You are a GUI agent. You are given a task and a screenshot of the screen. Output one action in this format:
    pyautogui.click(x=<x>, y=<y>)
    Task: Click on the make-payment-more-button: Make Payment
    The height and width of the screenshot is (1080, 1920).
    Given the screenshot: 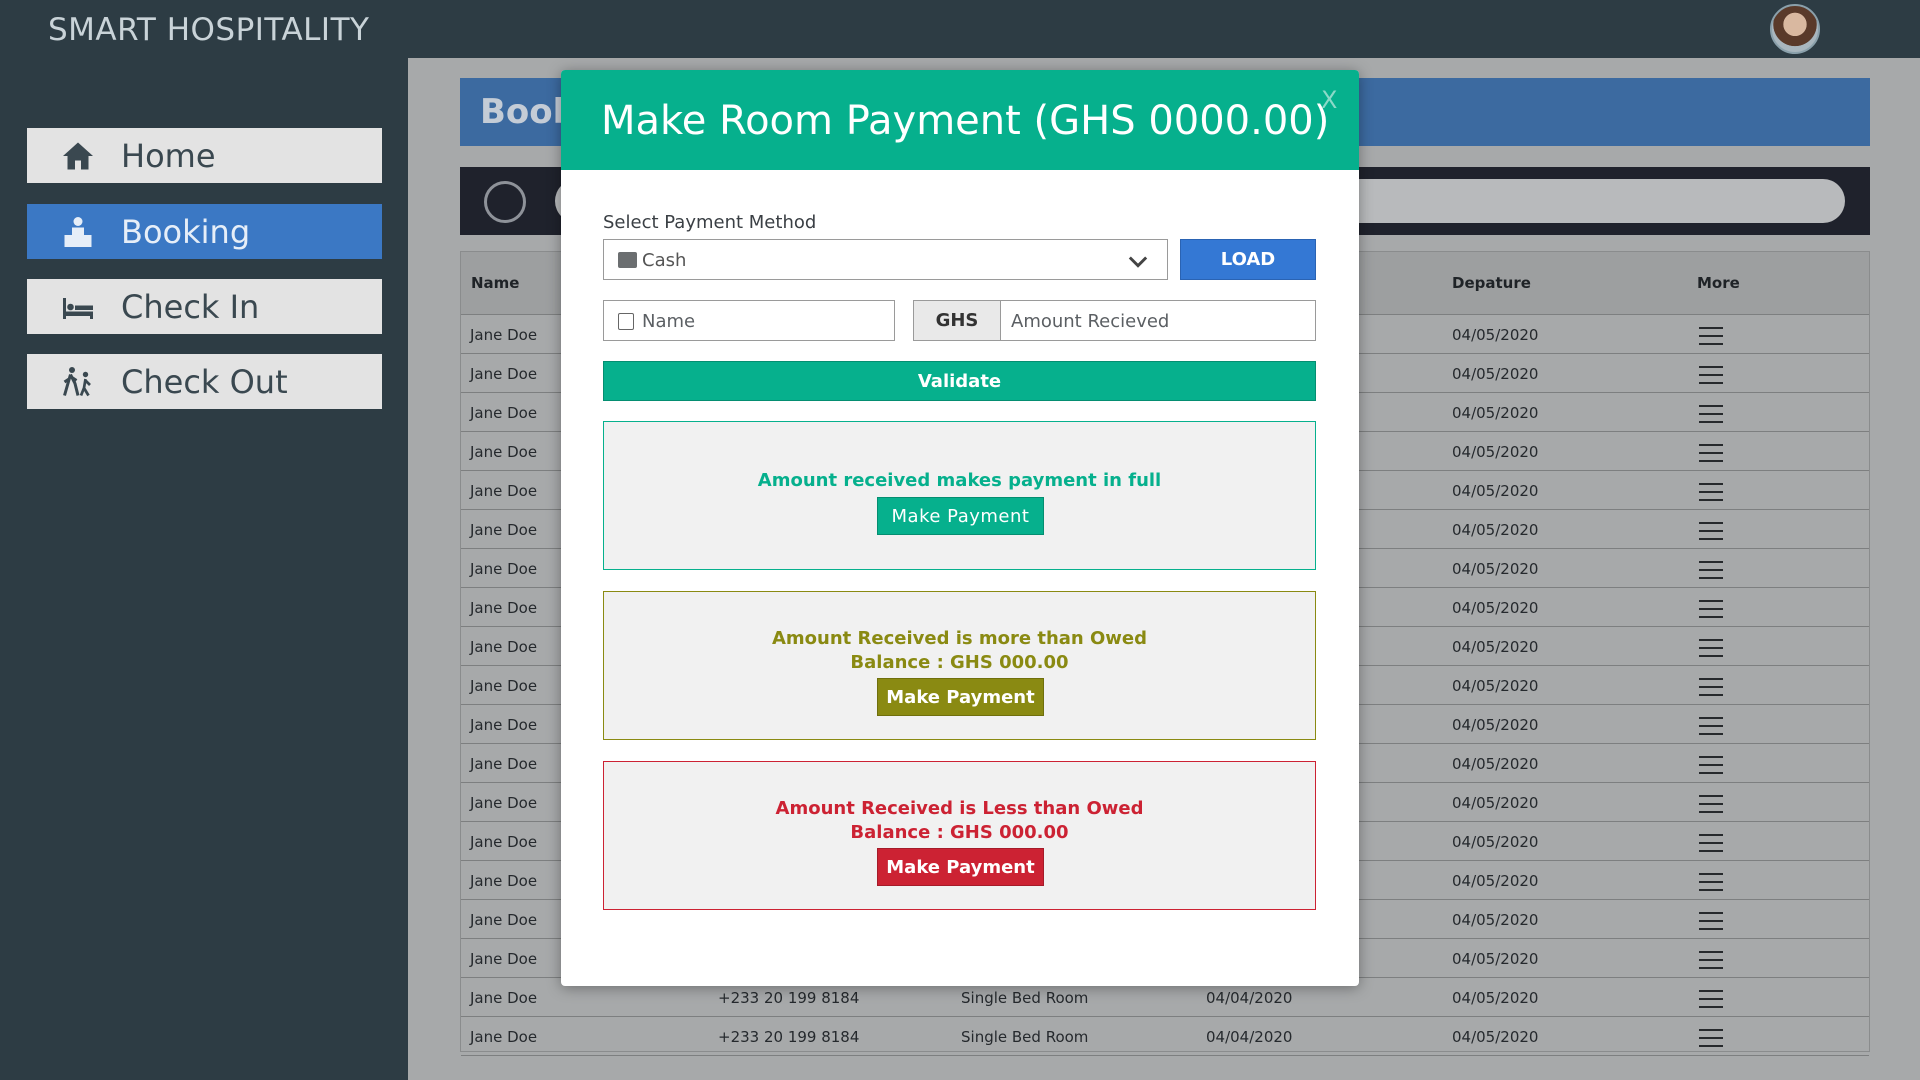 What is the action you would take?
    pyautogui.click(x=960, y=697)
    